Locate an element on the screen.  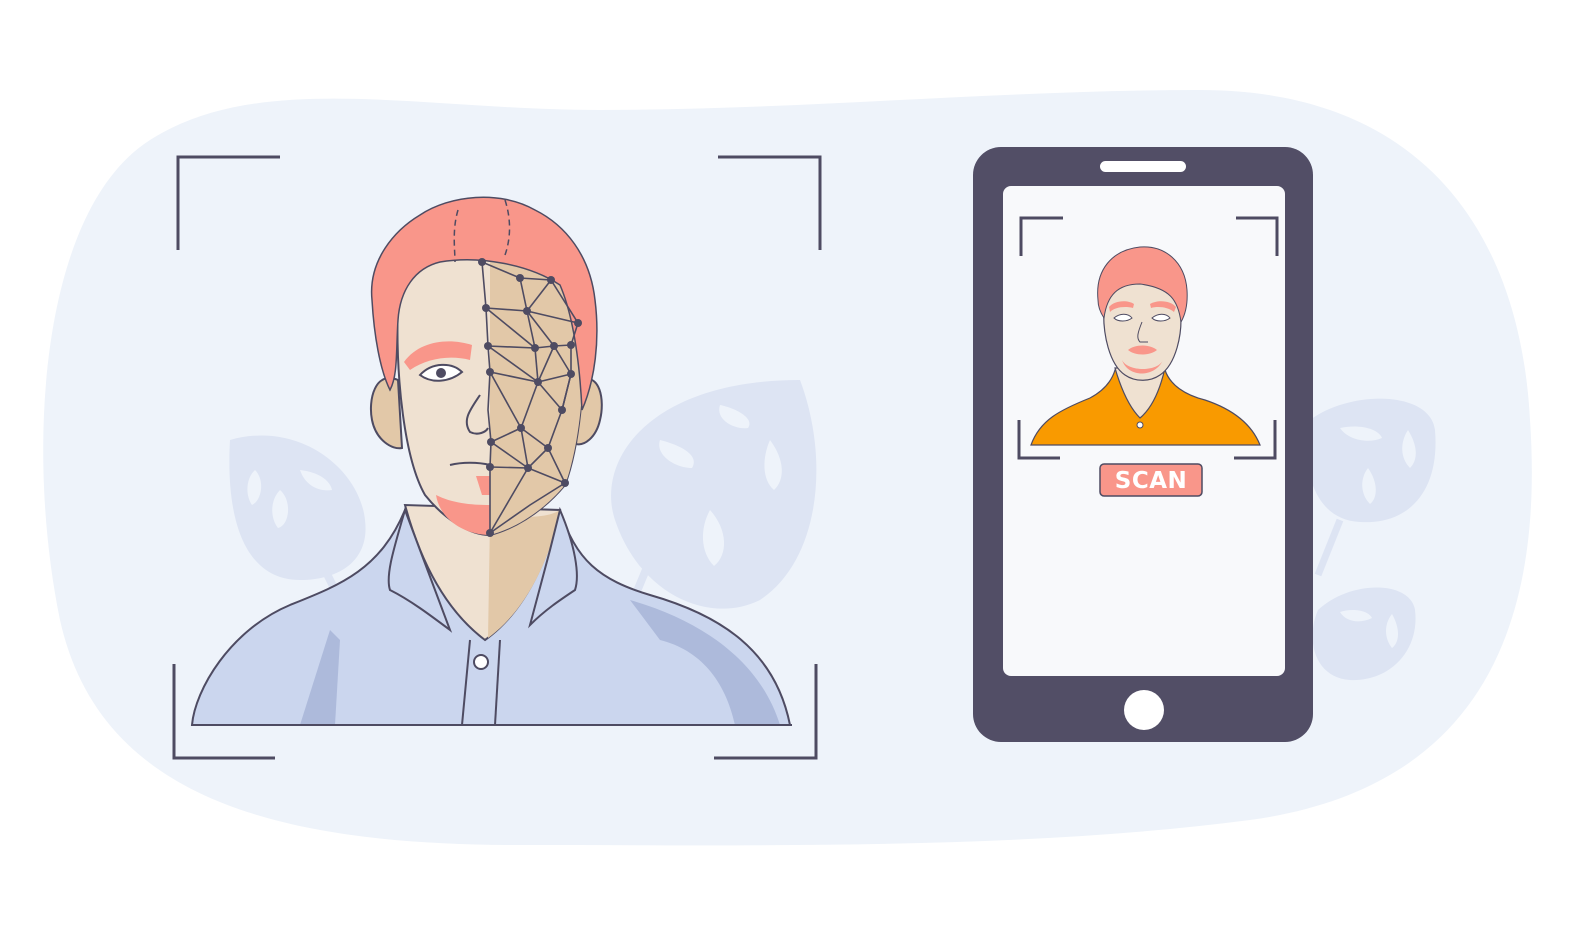
scan-button: SCAN is located at coordinates (1151, 480).